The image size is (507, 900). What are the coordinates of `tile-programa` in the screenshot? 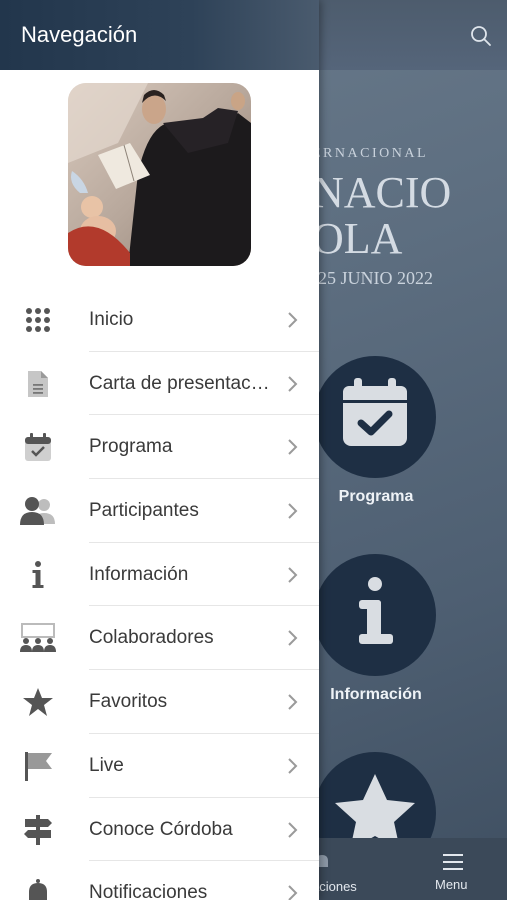 It's located at (375, 417).